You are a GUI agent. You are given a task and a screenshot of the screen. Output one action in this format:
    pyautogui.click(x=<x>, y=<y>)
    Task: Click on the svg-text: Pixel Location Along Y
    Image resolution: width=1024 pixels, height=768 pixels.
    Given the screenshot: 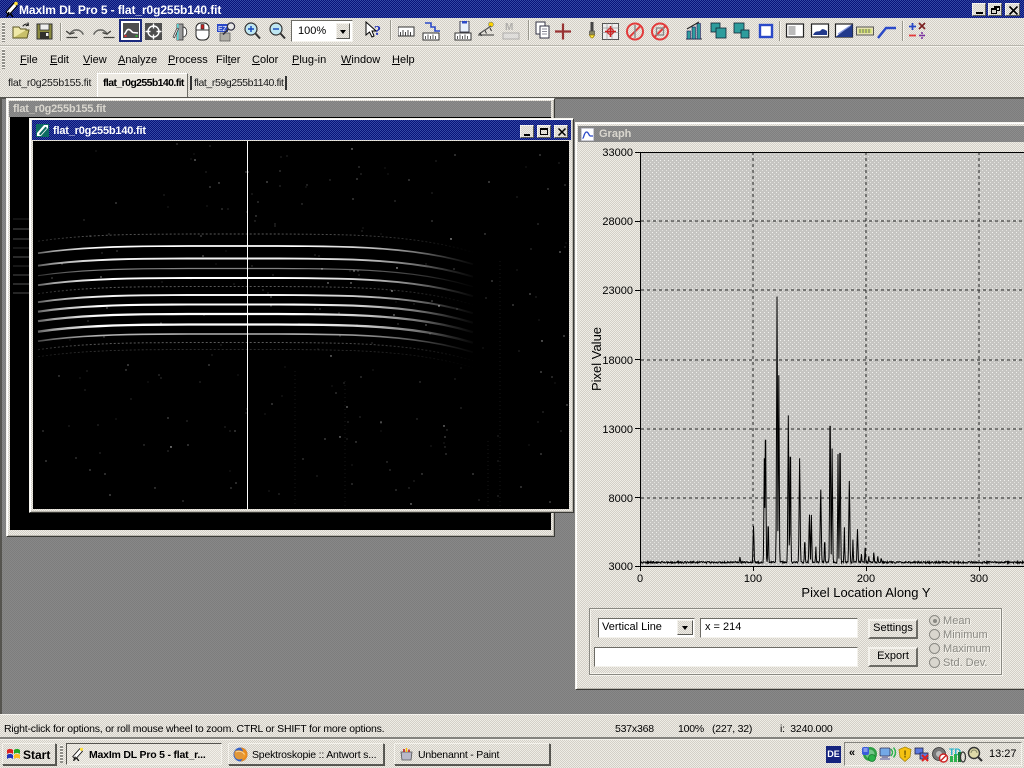 What is the action you would take?
    pyautogui.click(x=865, y=592)
    